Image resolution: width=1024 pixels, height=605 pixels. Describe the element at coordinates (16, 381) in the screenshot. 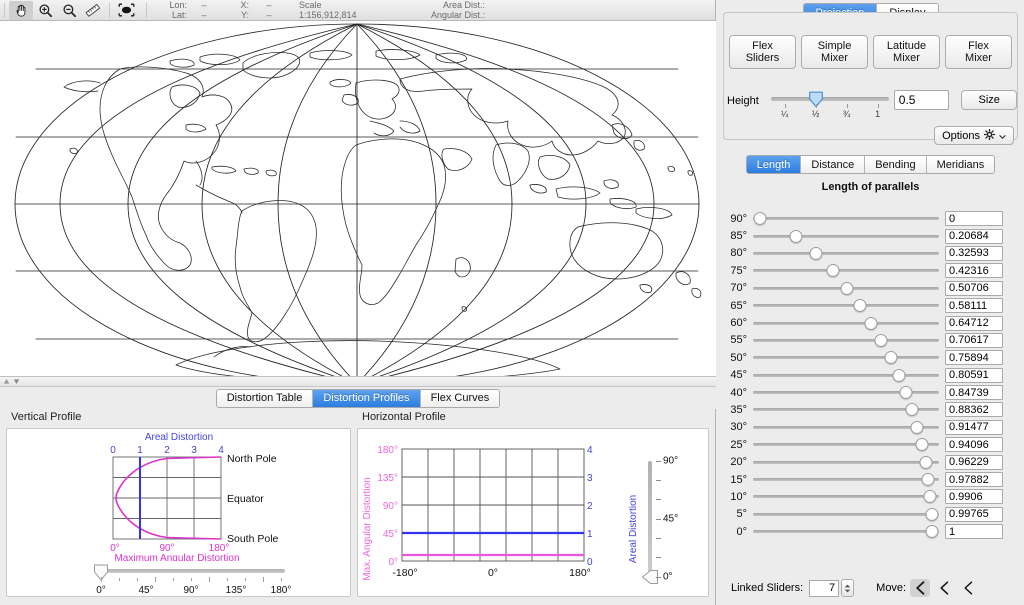

I see `collapse-down-icon` at that location.